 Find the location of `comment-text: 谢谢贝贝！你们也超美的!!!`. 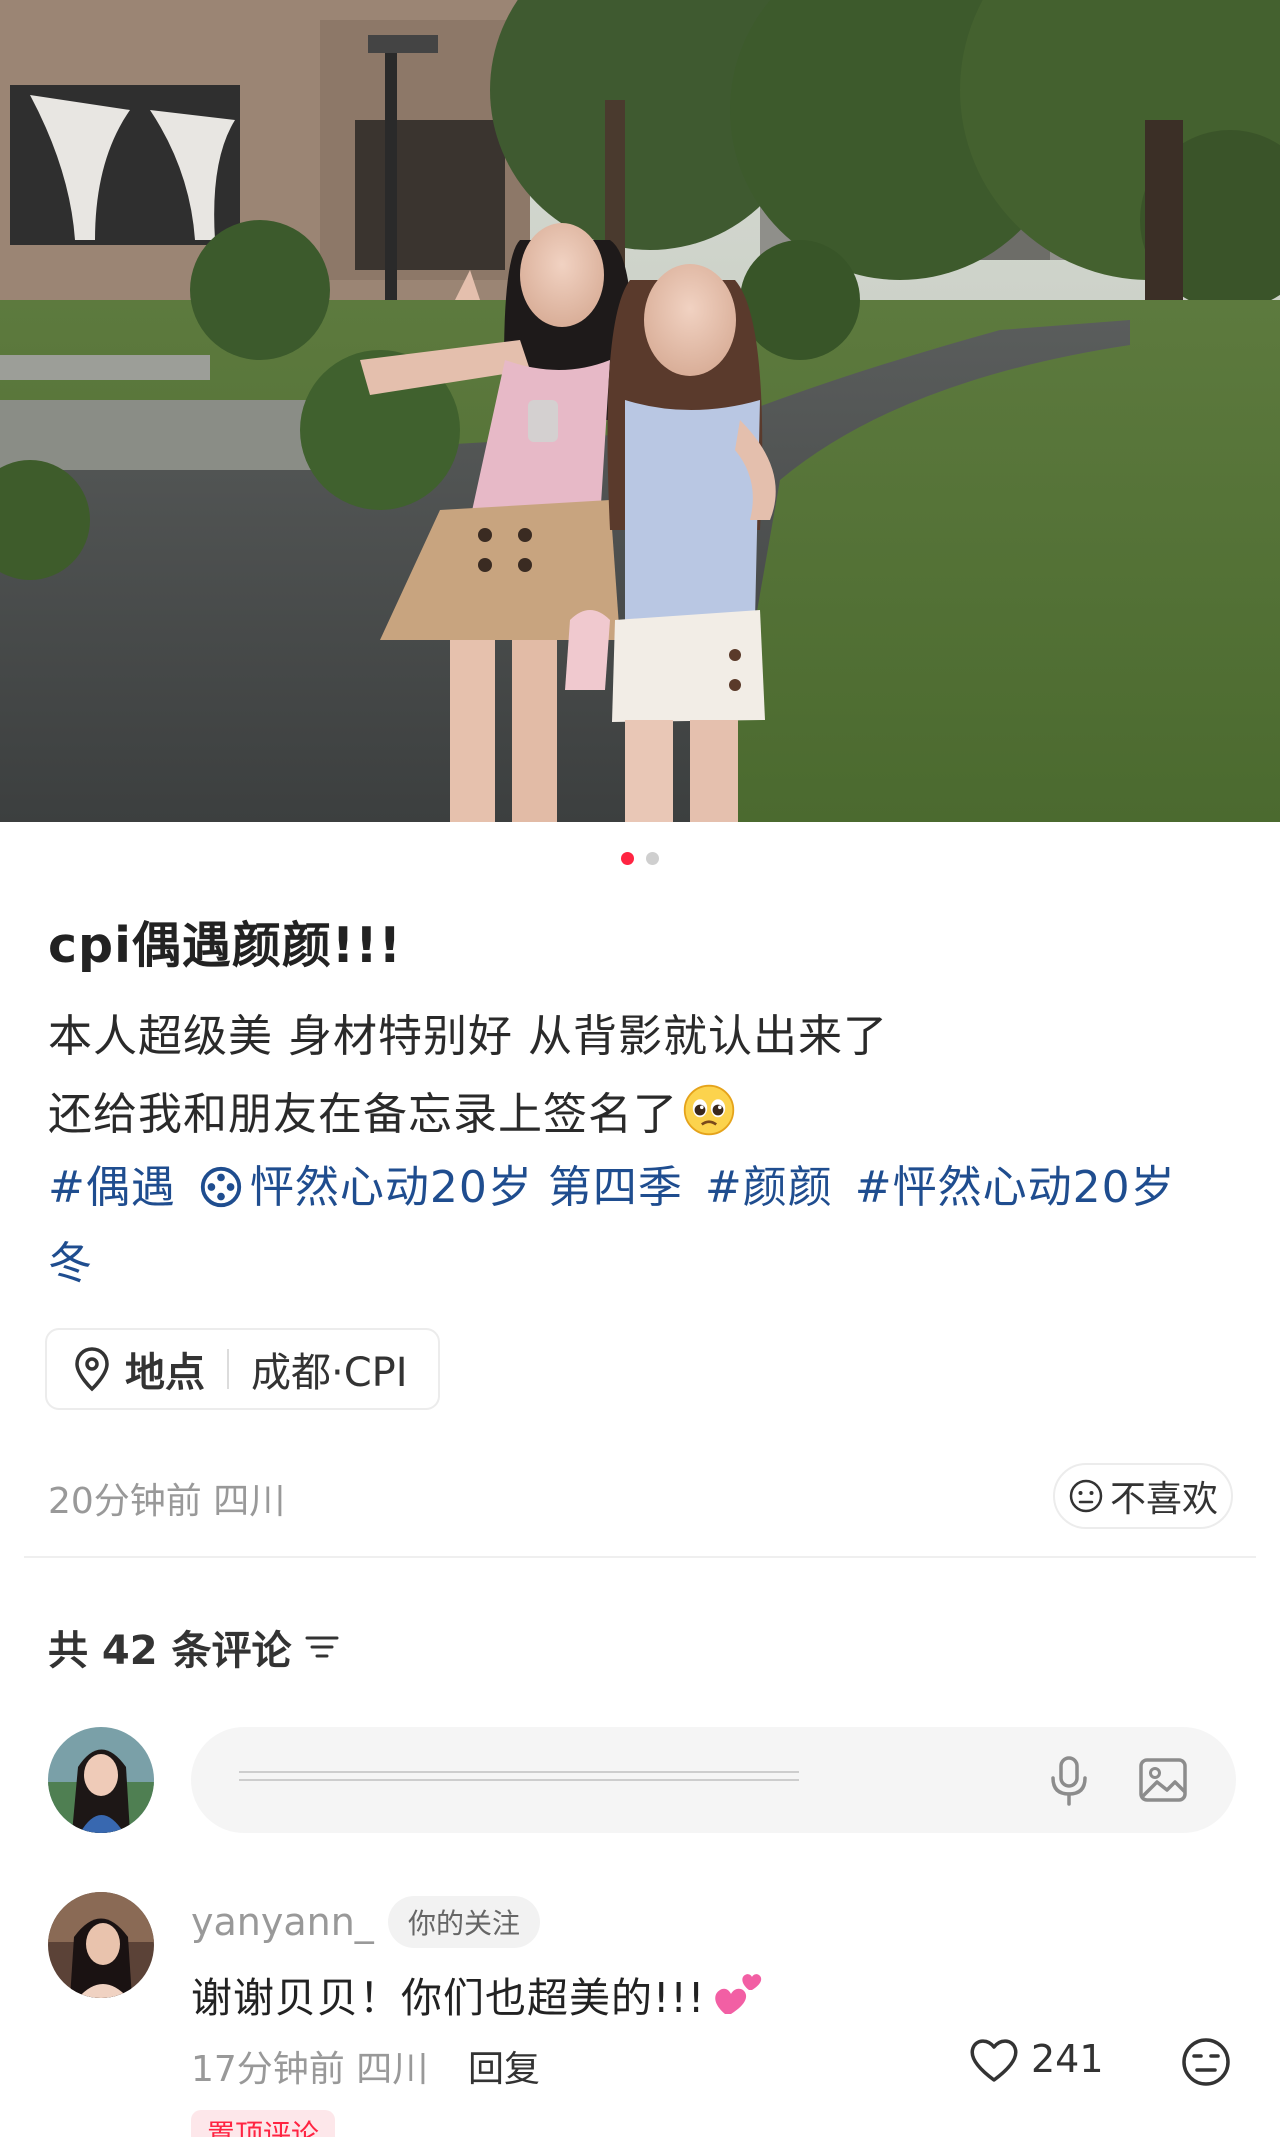

comment-text: 谢谢贝贝！你们也超美的!!! is located at coordinates (478, 1994).